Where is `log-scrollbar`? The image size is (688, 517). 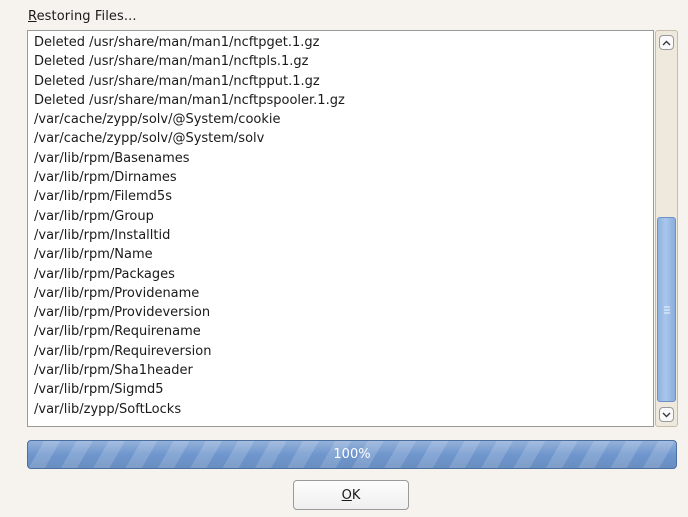
log-scrollbar is located at coordinates (666, 228).